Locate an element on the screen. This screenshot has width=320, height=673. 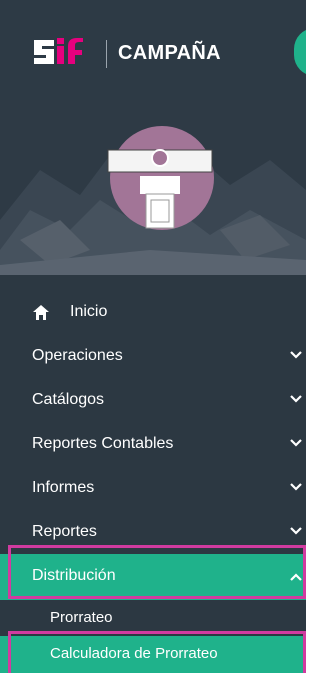
submenu-label-calculadora: Calculadora de Prorrateo is located at coordinates (134, 653).